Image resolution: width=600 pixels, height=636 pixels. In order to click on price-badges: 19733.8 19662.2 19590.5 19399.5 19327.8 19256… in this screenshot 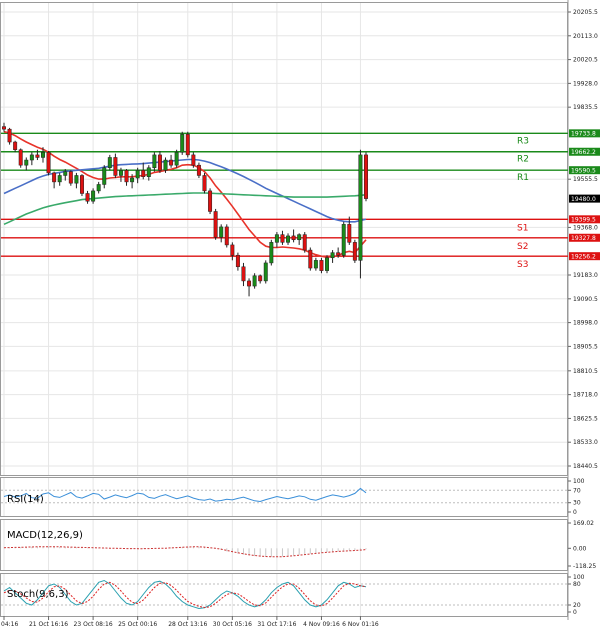, I will do `click(584, 194)`.